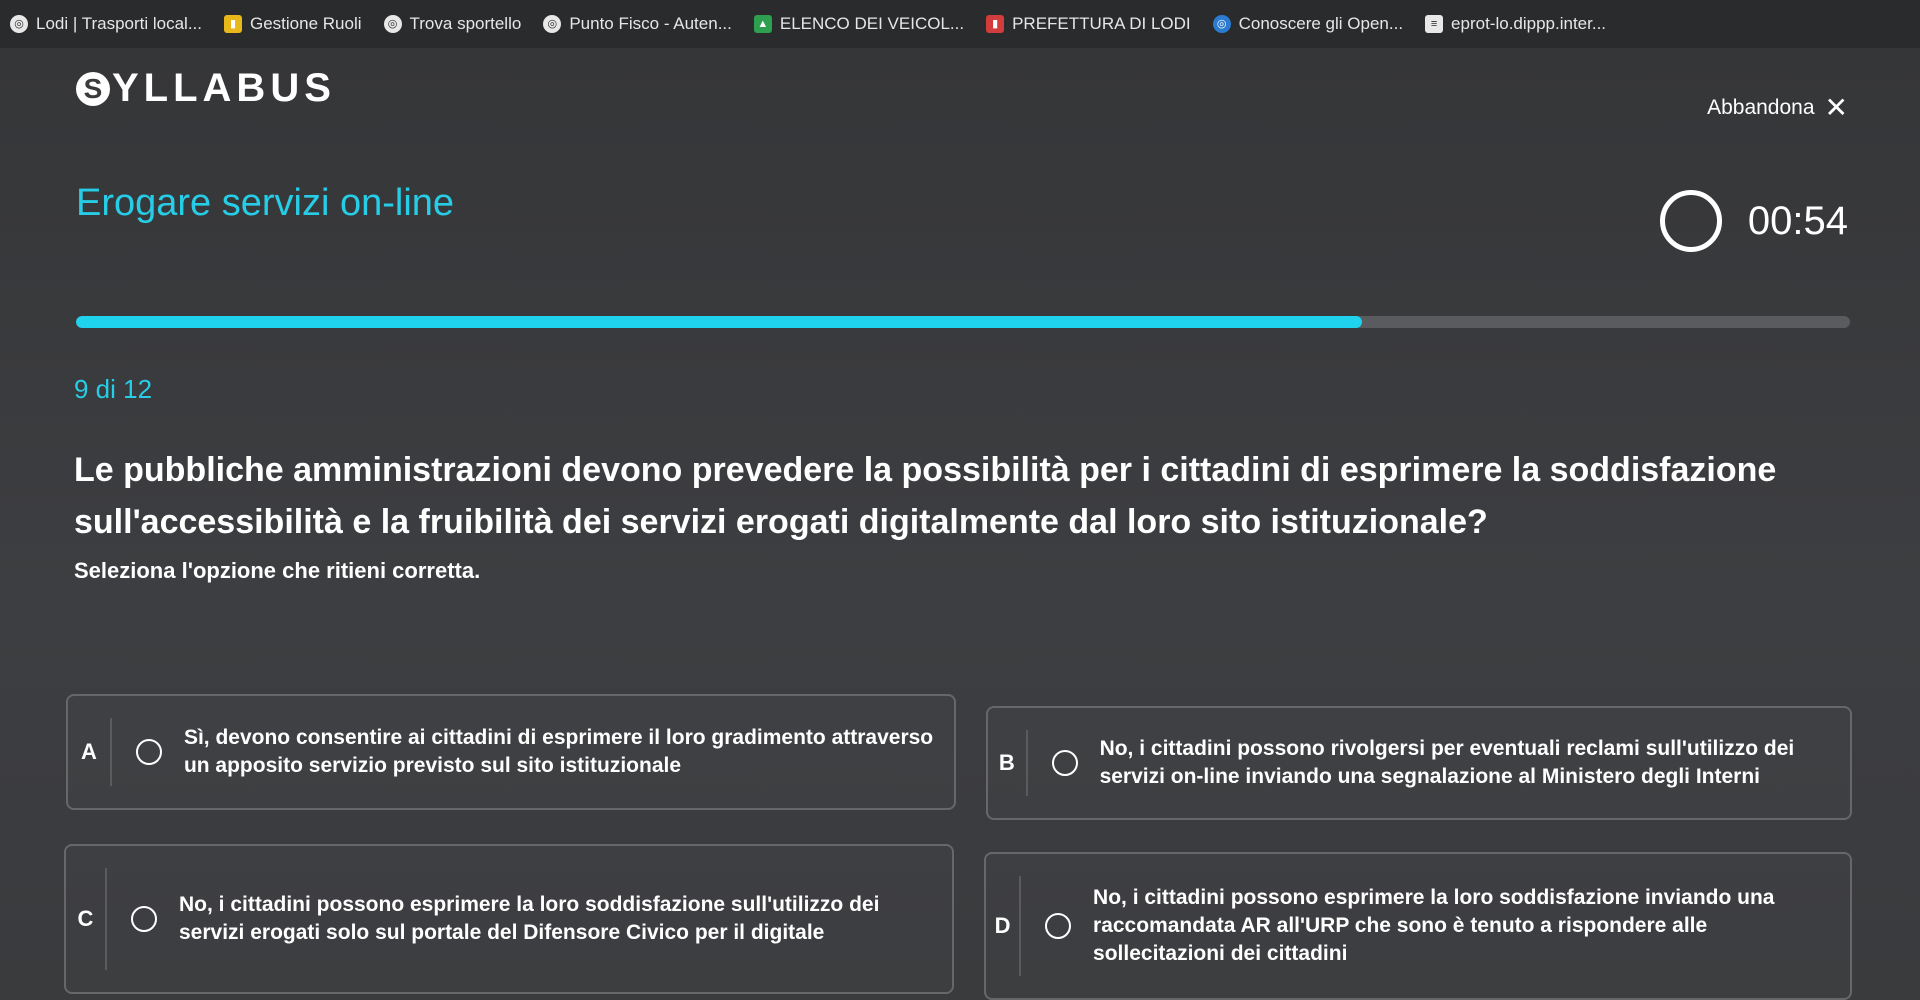 The width and height of the screenshot is (1920, 1000). I want to click on bookmark-gestione-ruoli: ▮ Gestione Ruoli, so click(293, 24).